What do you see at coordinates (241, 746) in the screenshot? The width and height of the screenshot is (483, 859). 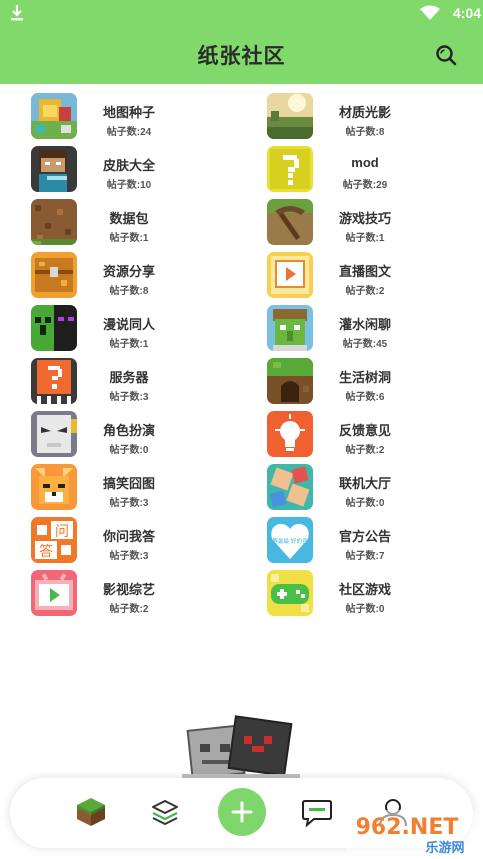 I see `skeleton-spider-mascot` at bounding box center [241, 746].